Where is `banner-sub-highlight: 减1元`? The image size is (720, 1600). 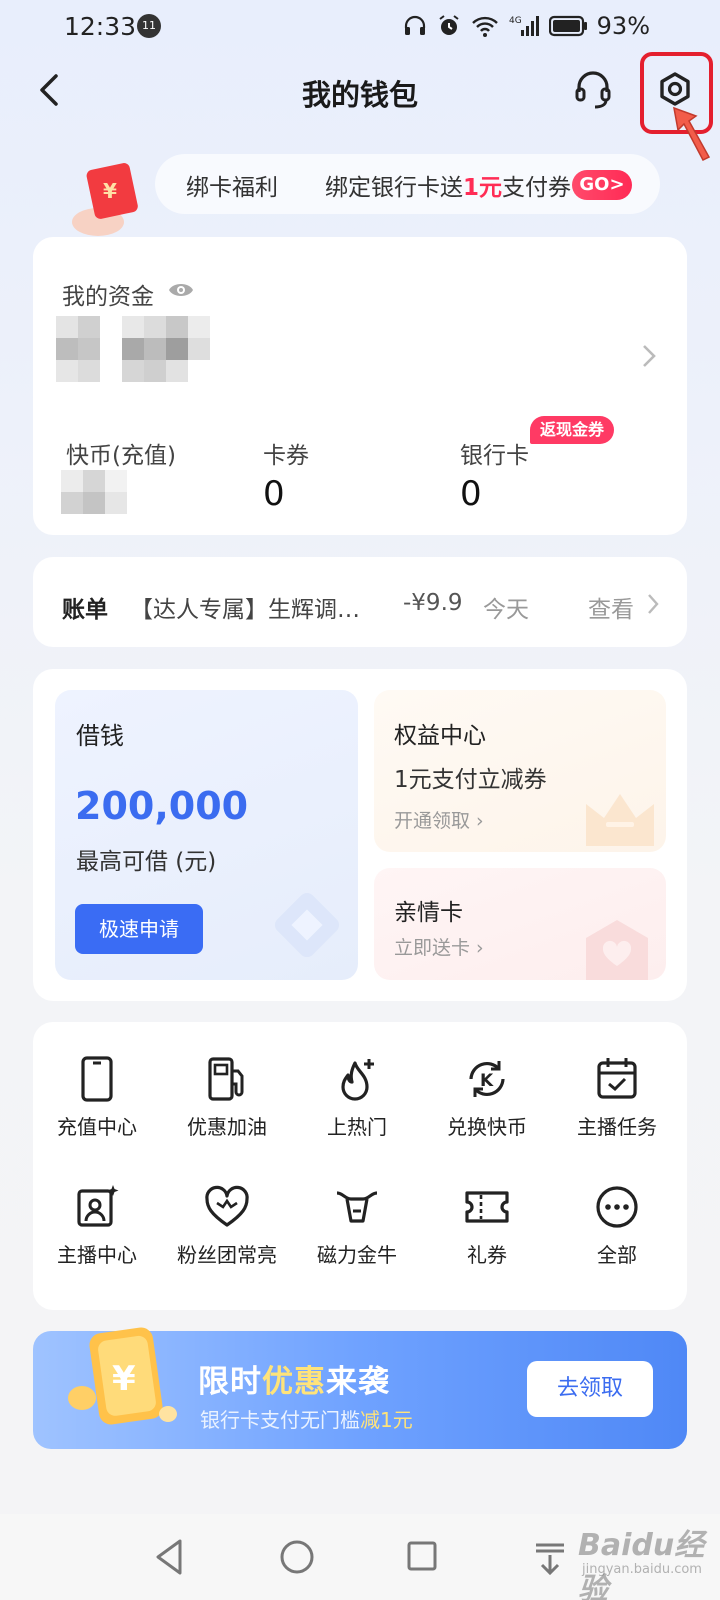
banner-sub-highlight: 减1元 is located at coordinates (386, 1420).